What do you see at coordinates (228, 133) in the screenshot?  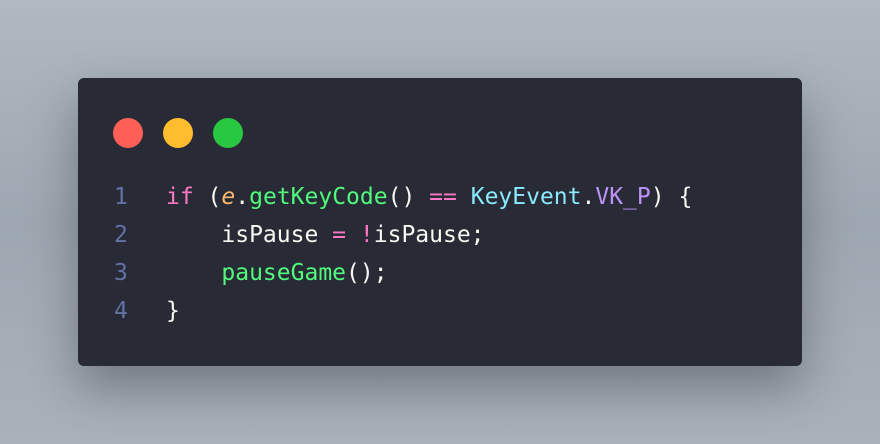 I see `maximize-dot-icon` at bounding box center [228, 133].